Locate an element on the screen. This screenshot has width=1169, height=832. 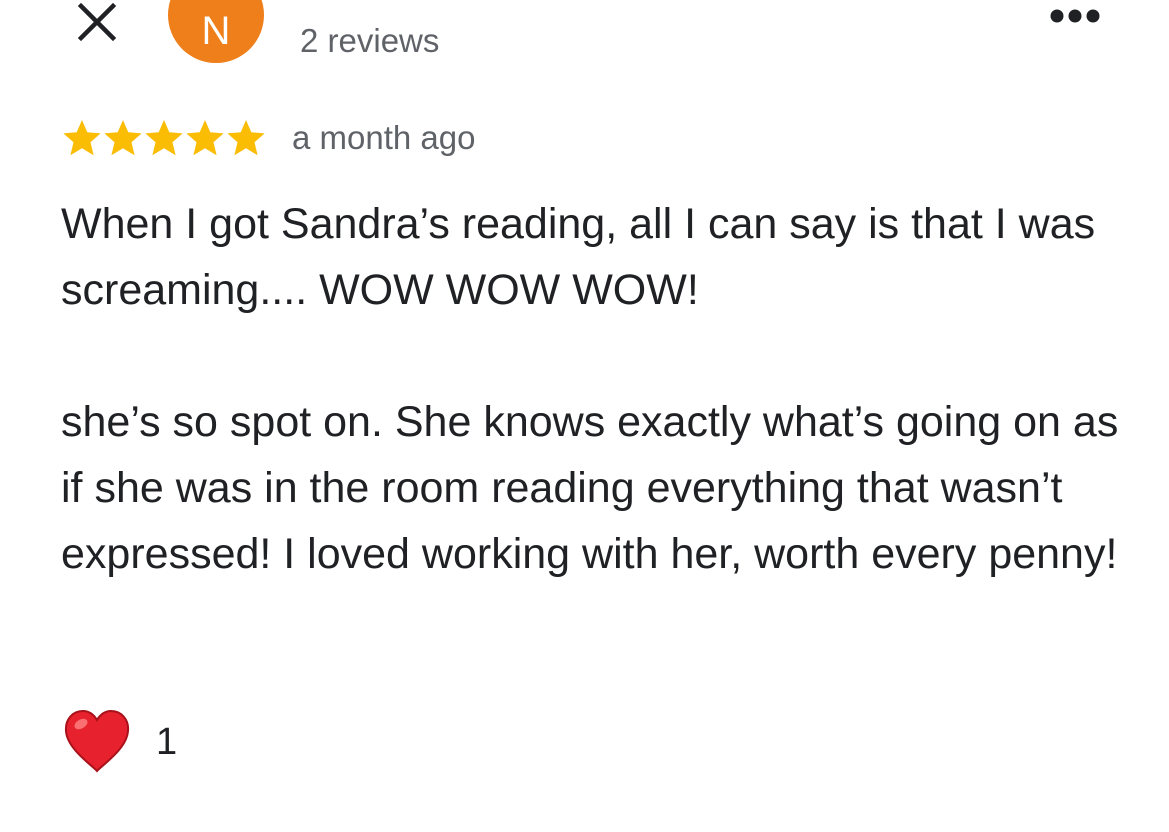
reaction-count: 1 is located at coordinates (167, 741).